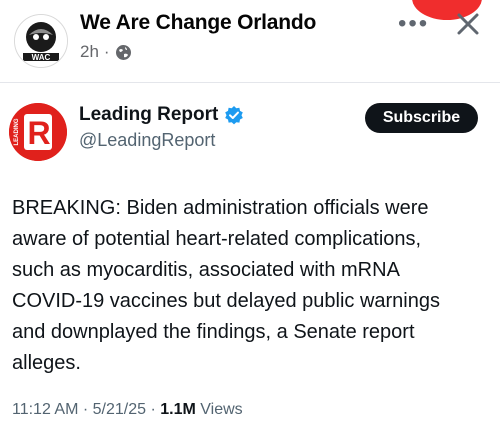 Image resolution: width=500 pixels, height=437 pixels. Describe the element at coordinates (421, 118) in the screenshot. I see `subscribe-button: Subscribe` at that location.